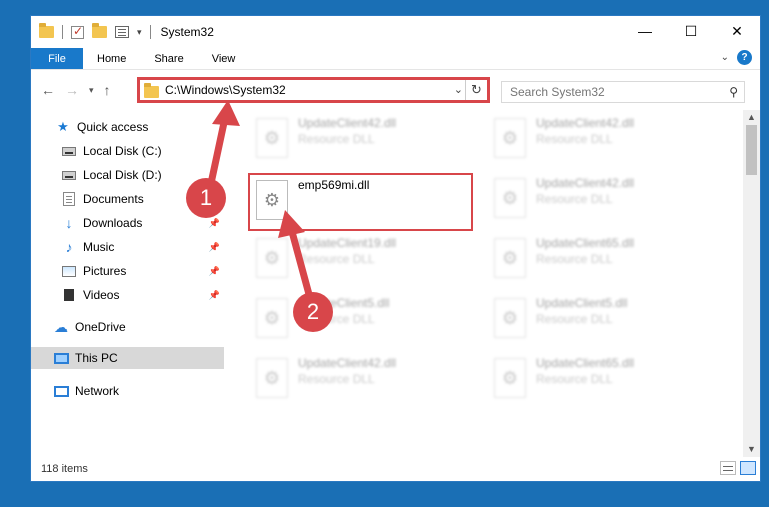 Image resolution: width=769 pixels, height=507 pixels. Describe the element at coordinates (744, 57) in the screenshot. I see `help-icon: ?` at that location.